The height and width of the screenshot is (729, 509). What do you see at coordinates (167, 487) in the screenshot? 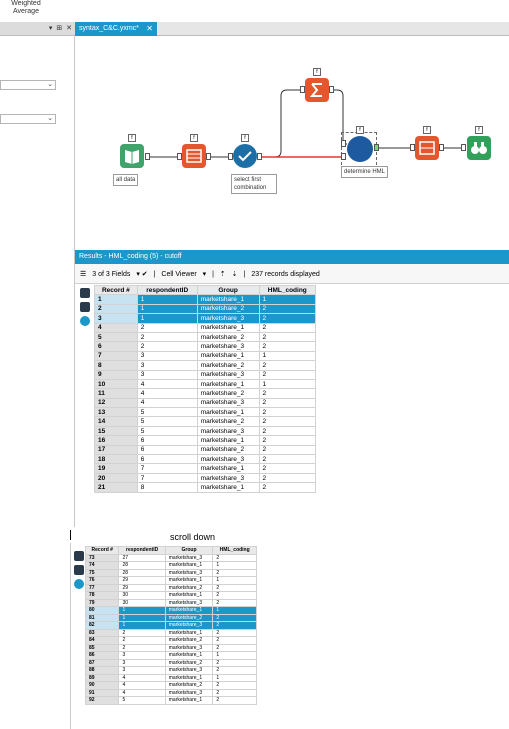
I see `table-cell: 8` at bounding box center [167, 487].